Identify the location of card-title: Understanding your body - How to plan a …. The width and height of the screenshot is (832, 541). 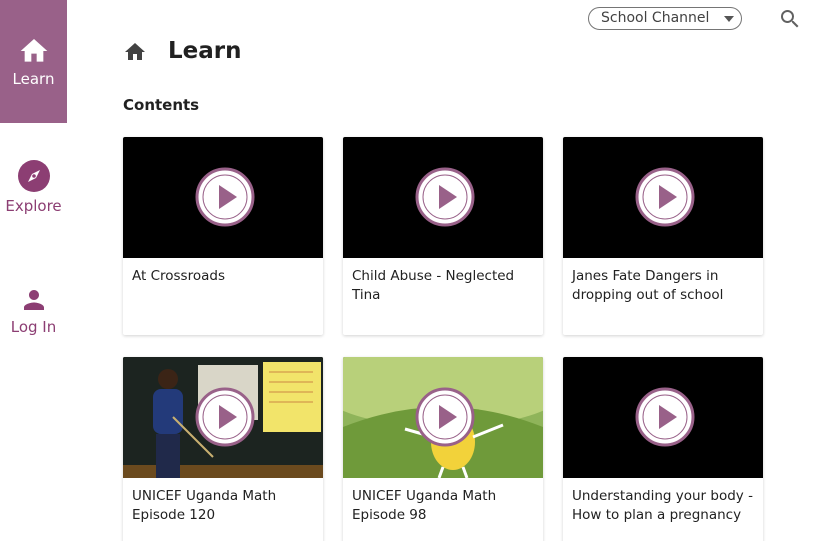
(662, 505).